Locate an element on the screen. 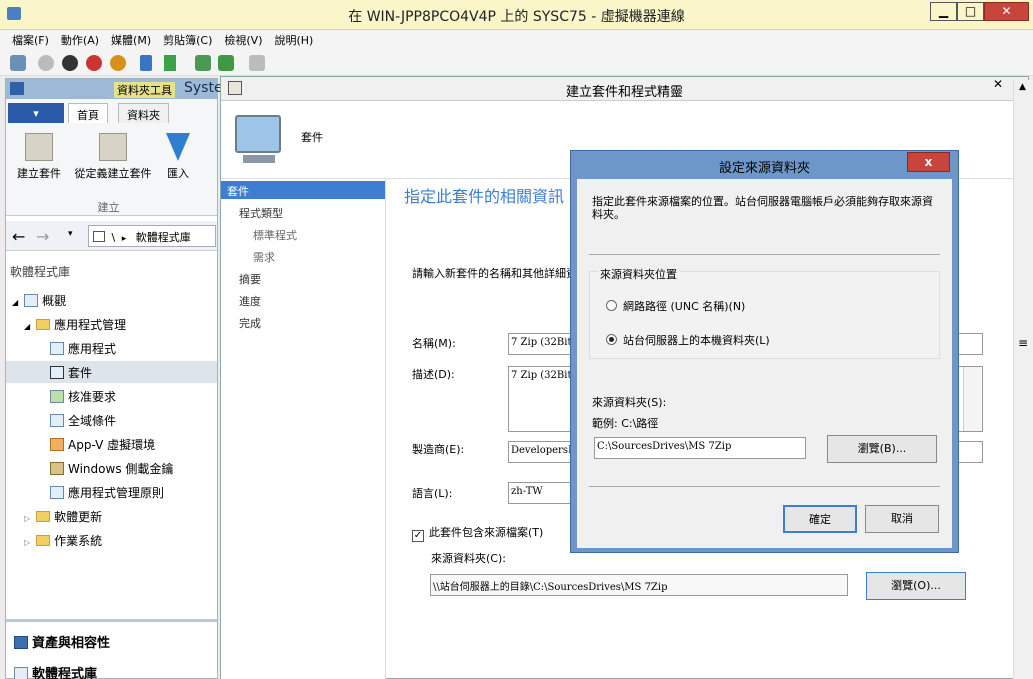 The height and width of the screenshot is (679, 1033). save-state-icon is located at coordinates (118, 63).